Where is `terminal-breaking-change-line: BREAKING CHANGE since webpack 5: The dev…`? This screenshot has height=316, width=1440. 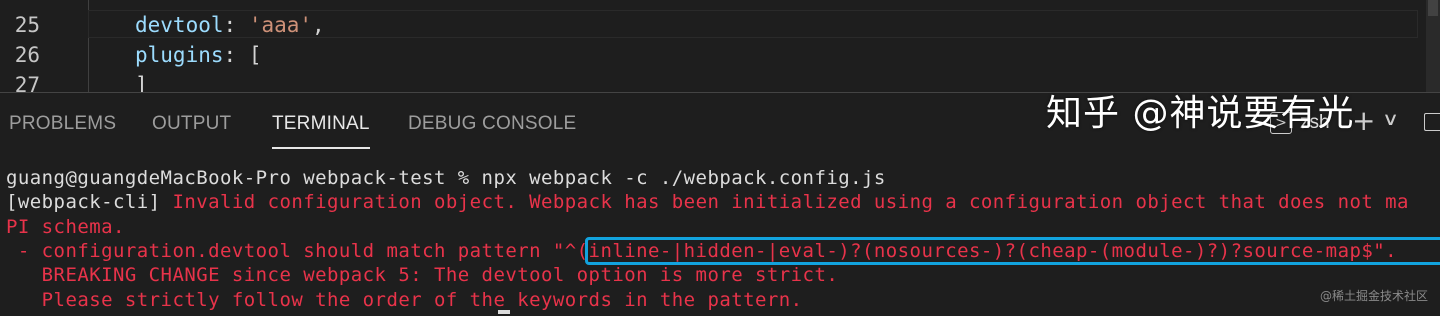
terminal-breaking-change-line: BREAKING CHANGE since webpack 5: The dev… is located at coordinates (422, 275).